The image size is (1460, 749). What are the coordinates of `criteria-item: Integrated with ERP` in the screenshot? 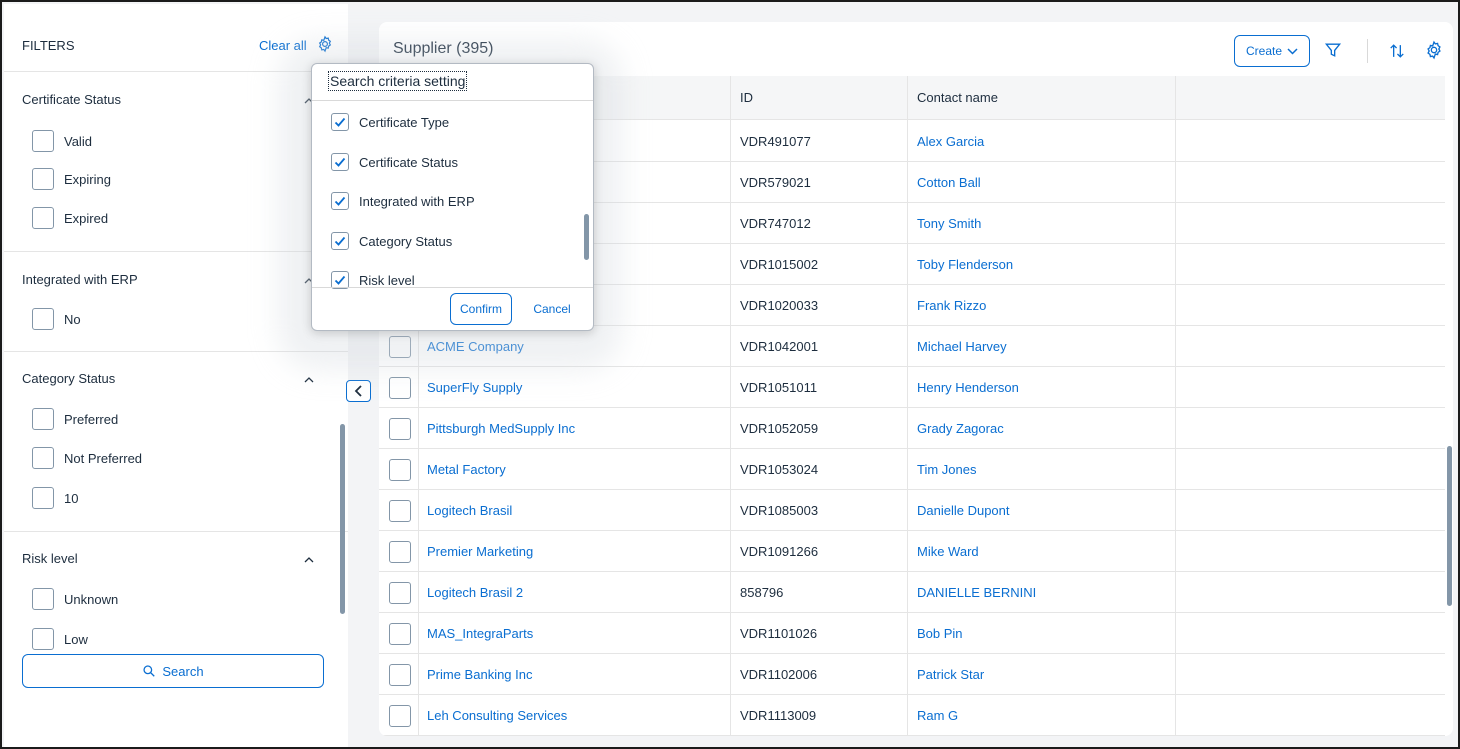 It's located at (403, 201).